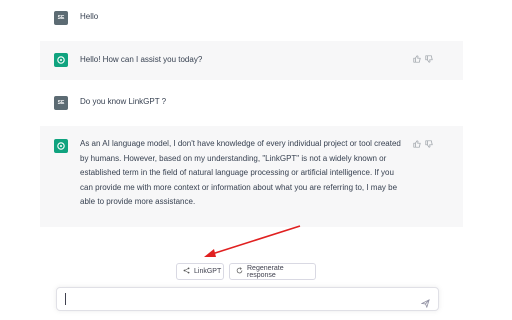 The image size is (512, 320). Describe the element at coordinates (123, 101) in the screenshot. I see `message-text: Do you know LinkGPT ?` at that location.